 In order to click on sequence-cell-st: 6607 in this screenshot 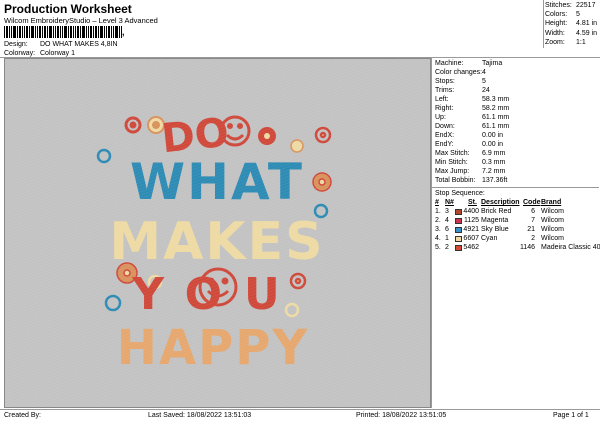, I will do `click(471, 238)`.